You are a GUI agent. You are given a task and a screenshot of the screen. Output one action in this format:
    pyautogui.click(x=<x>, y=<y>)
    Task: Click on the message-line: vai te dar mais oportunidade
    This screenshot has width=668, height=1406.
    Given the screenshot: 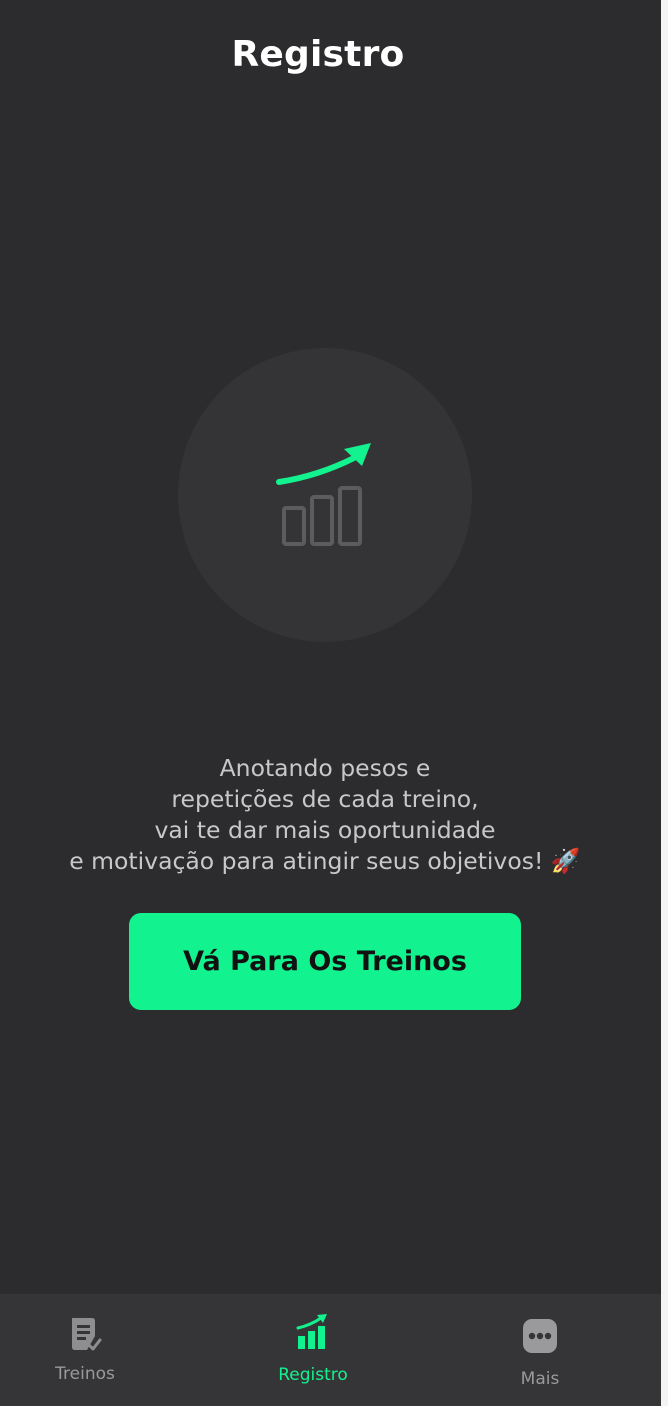 What is the action you would take?
    pyautogui.click(x=325, y=830)
    